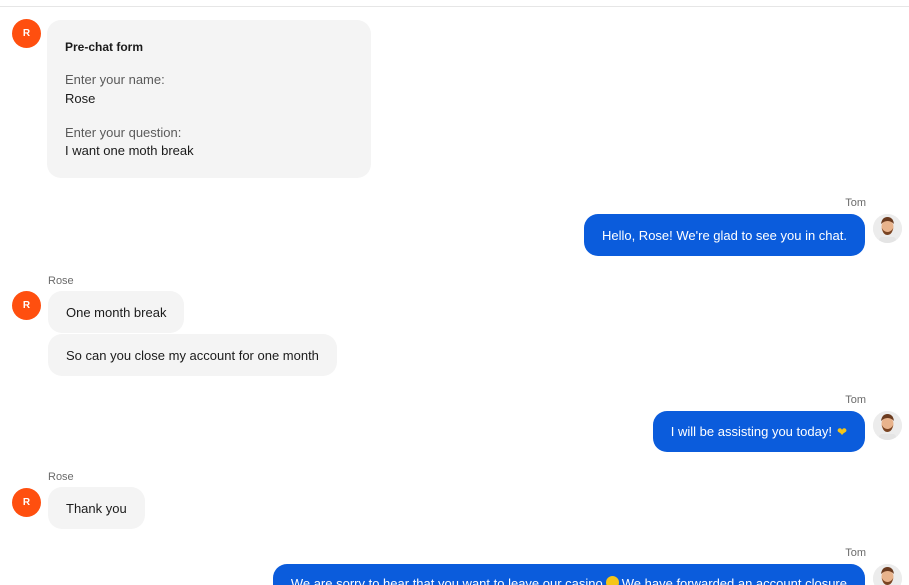 The height and width of the screenshot is (585, 909). I want to click on agent-message-text-part-2: We have forwarded an account closure, so click(734, 580).